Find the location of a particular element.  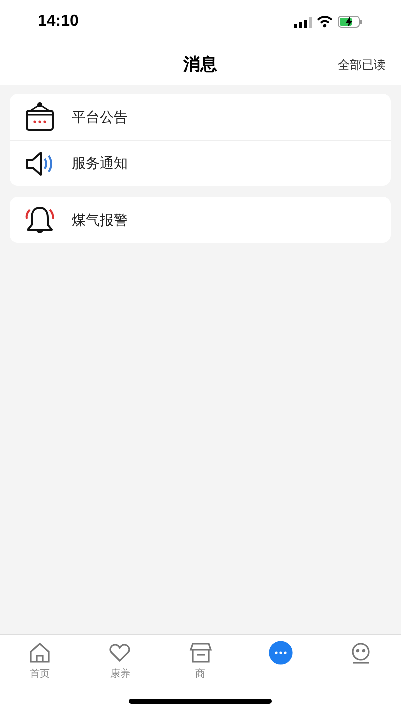

status-time: 14:10 is located at coordinates (58, 22).